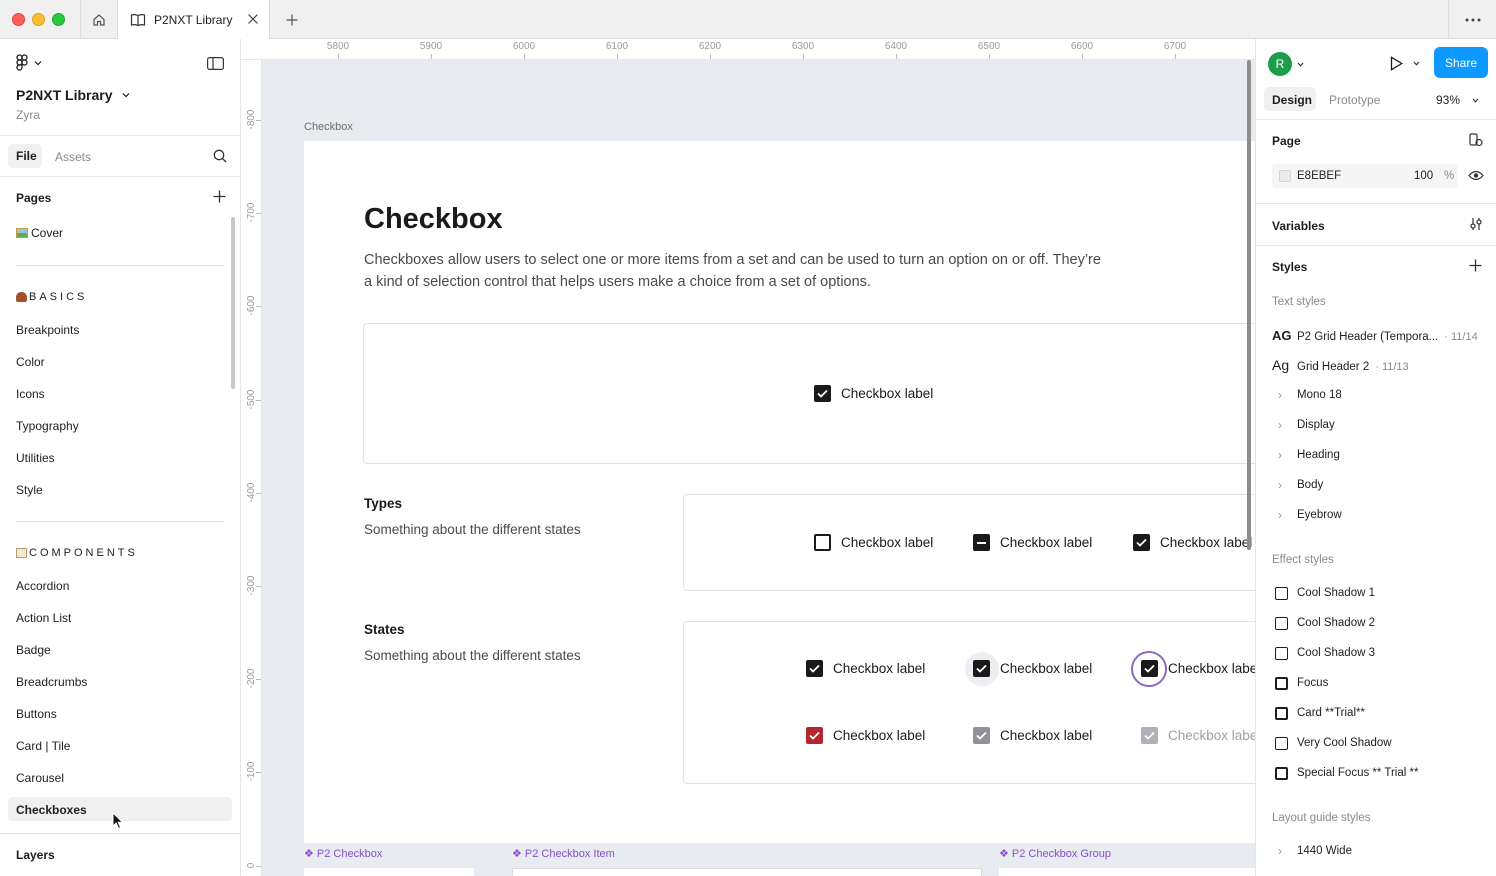  I want to click on effect-icon, so click(1281, 713).